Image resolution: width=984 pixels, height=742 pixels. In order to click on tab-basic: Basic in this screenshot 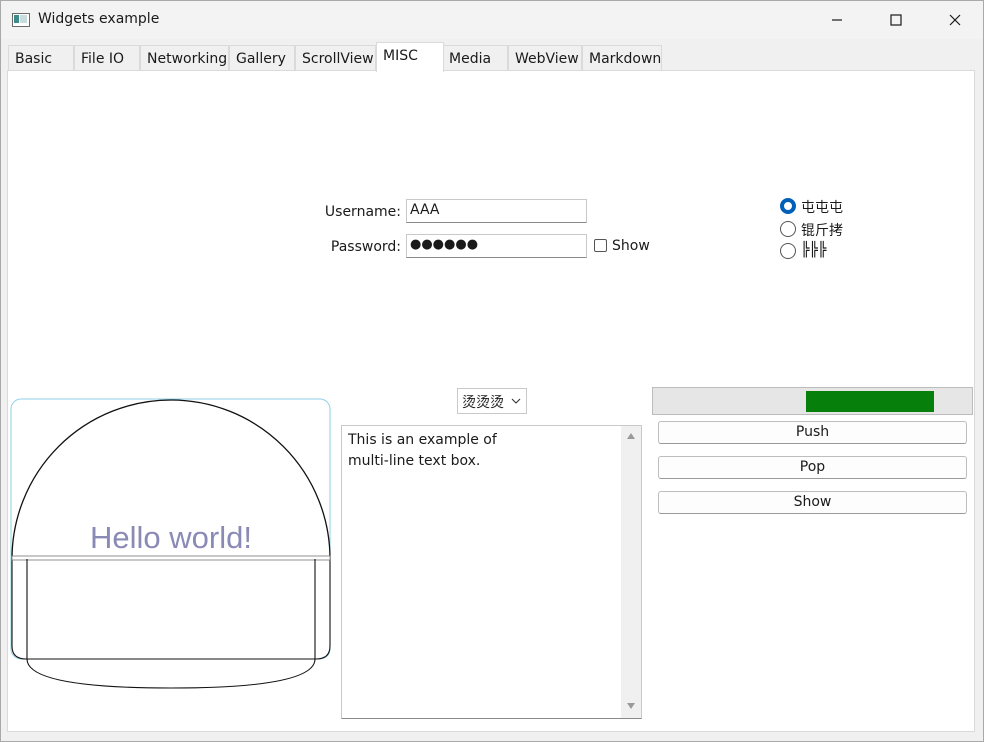, I will do `click(41, 58)`.